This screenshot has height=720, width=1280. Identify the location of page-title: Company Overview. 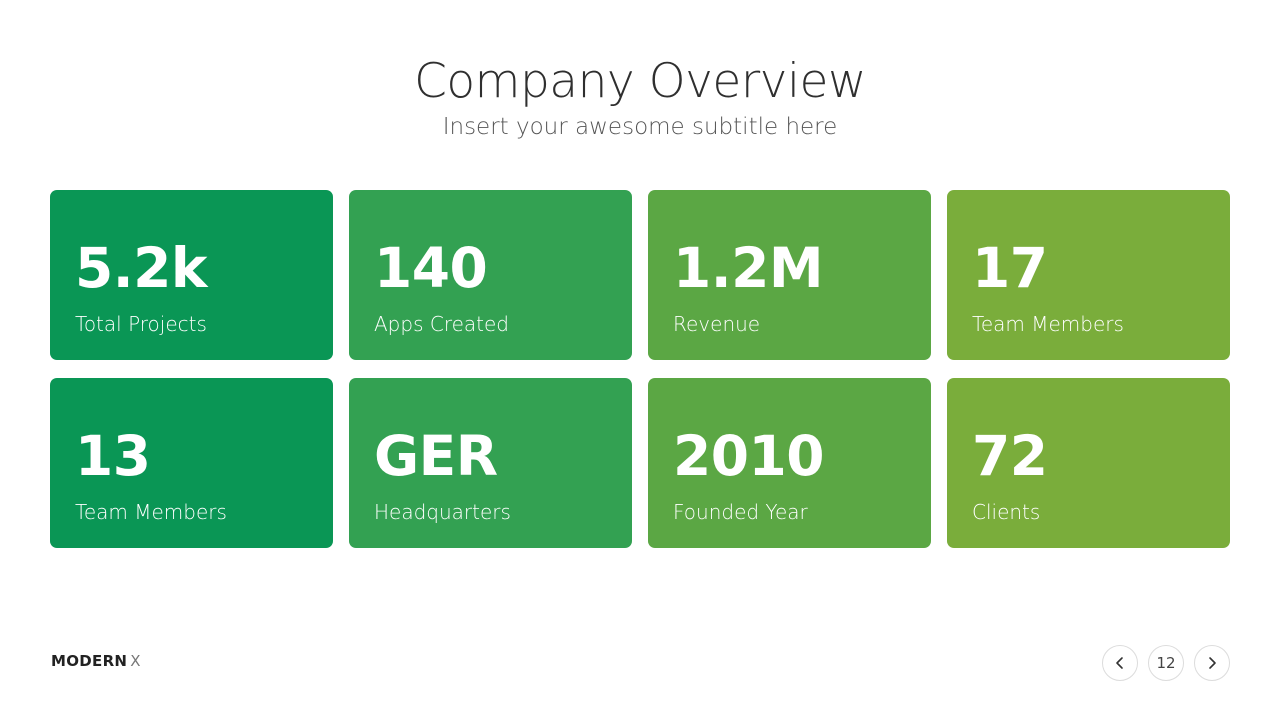
(640, 81).